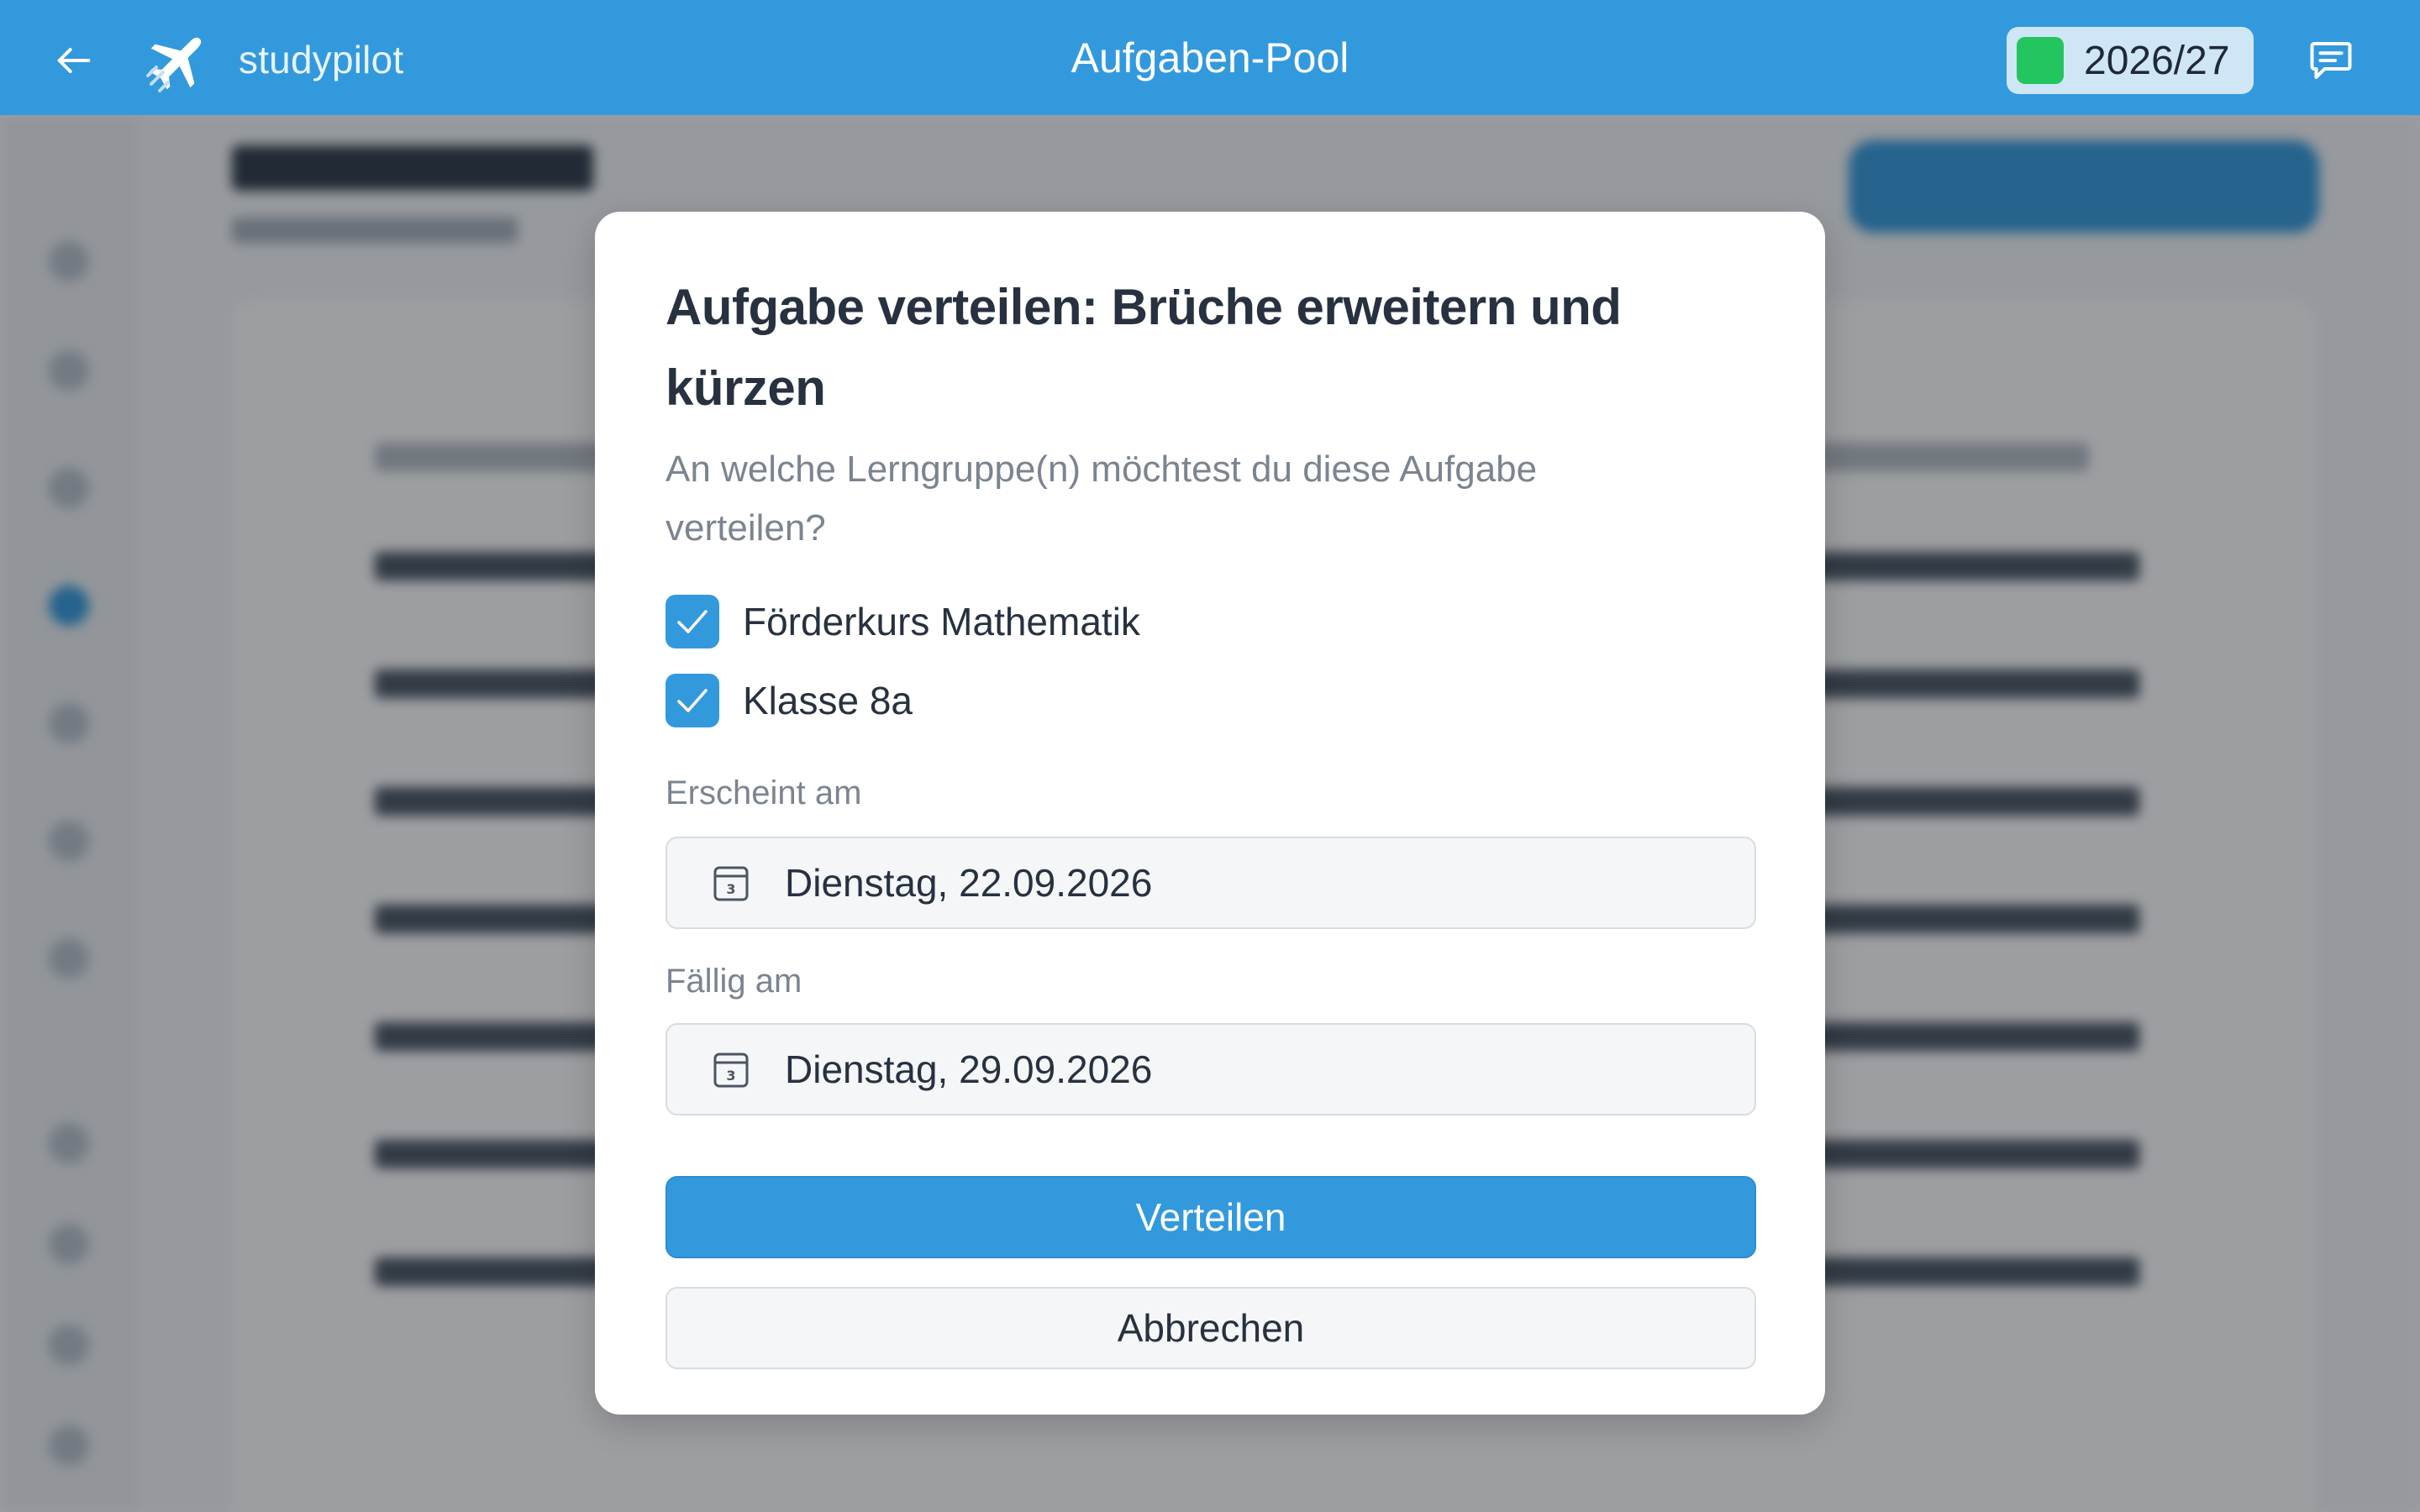  Describe the element at coordinates (2157, 60) in the screenshot. I see `school-year-label: 2026/27` at that location.